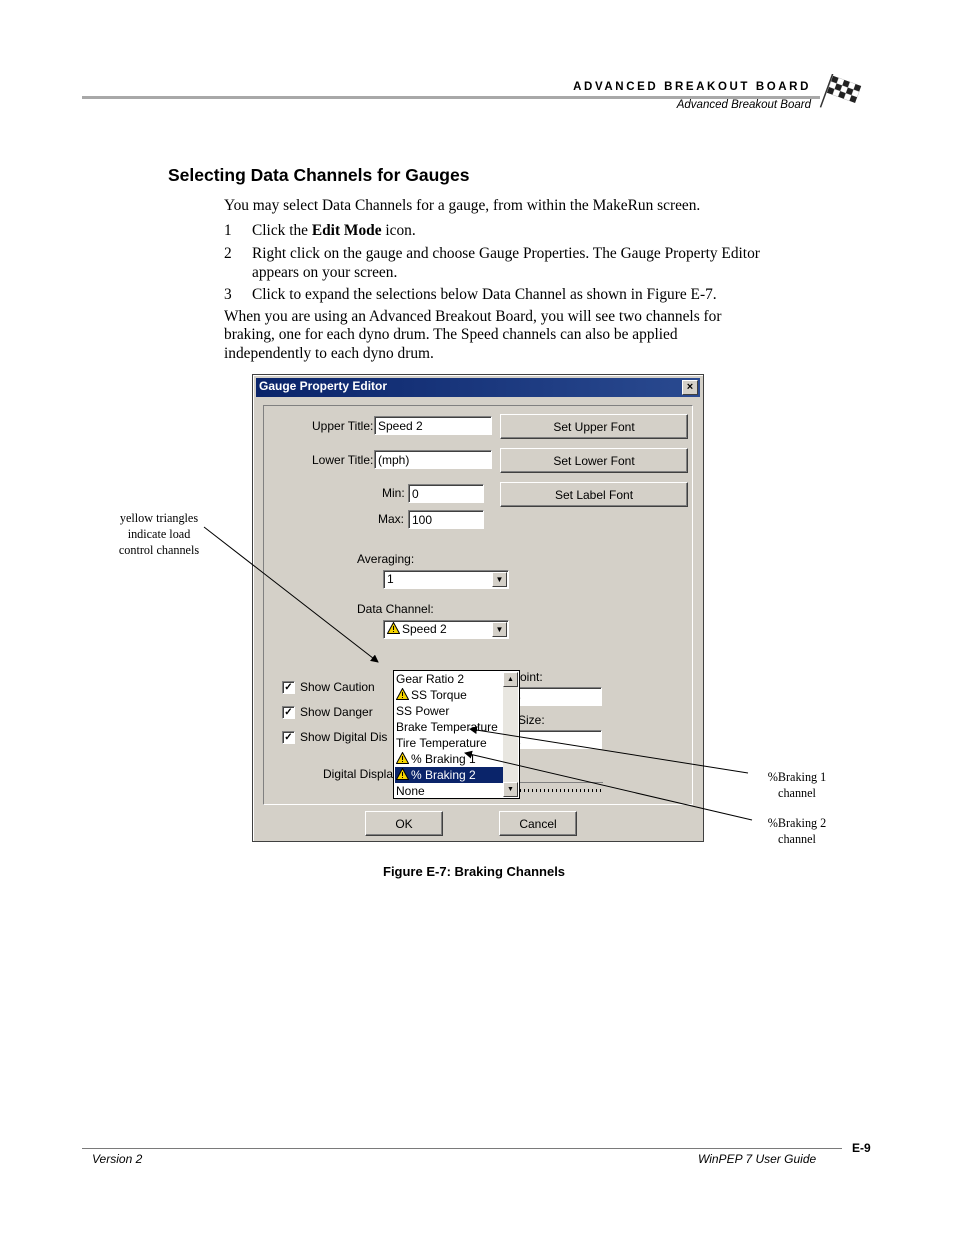 The height and width of the screenshot is (1235, 954). What do you see at coordinates (556, 696) in the screenshot?
I see `point-input: 6` at bounding box center [556, 696].